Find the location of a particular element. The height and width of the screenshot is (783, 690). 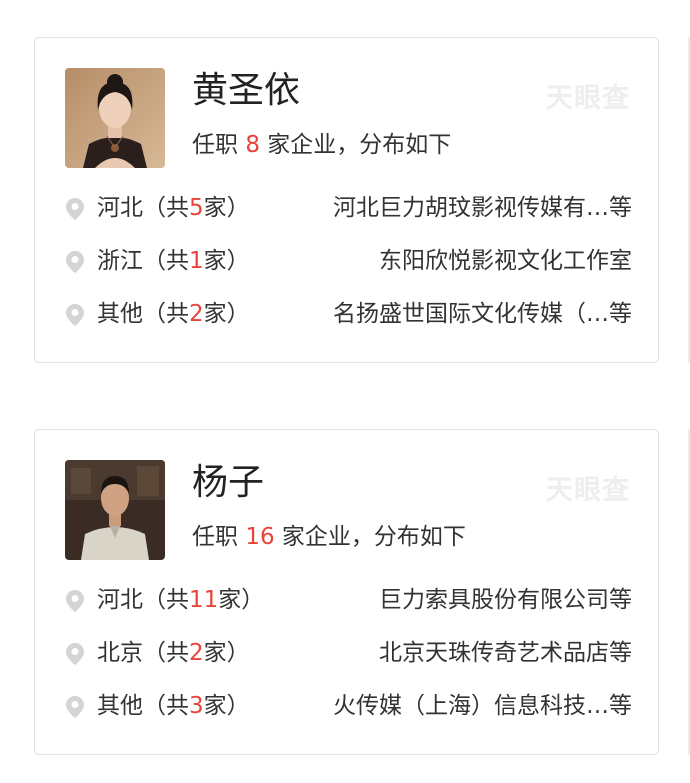

company-names: 河北巨力胡玟影视传媒有…等 is located at coordinates (482, 208).